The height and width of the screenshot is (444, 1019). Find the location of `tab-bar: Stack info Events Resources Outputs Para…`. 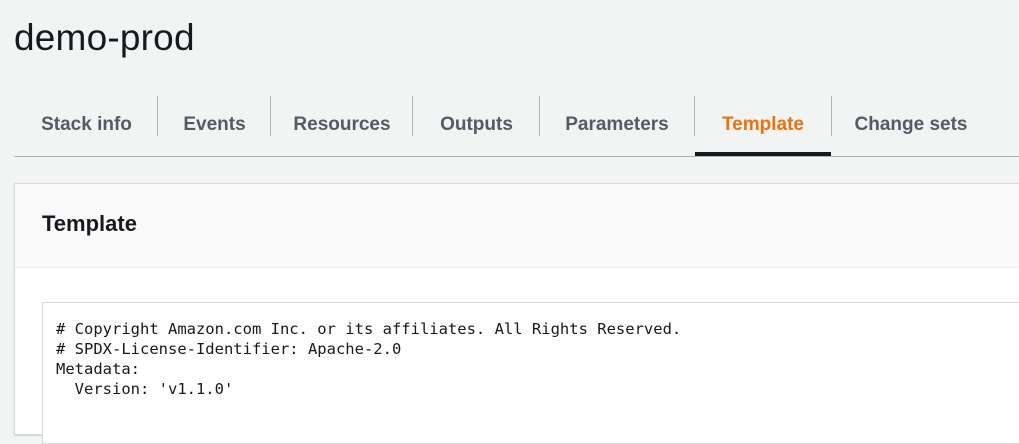

tab-bar: Stack info Events Resources Outputs Para… is located at coordinates (516, 126).